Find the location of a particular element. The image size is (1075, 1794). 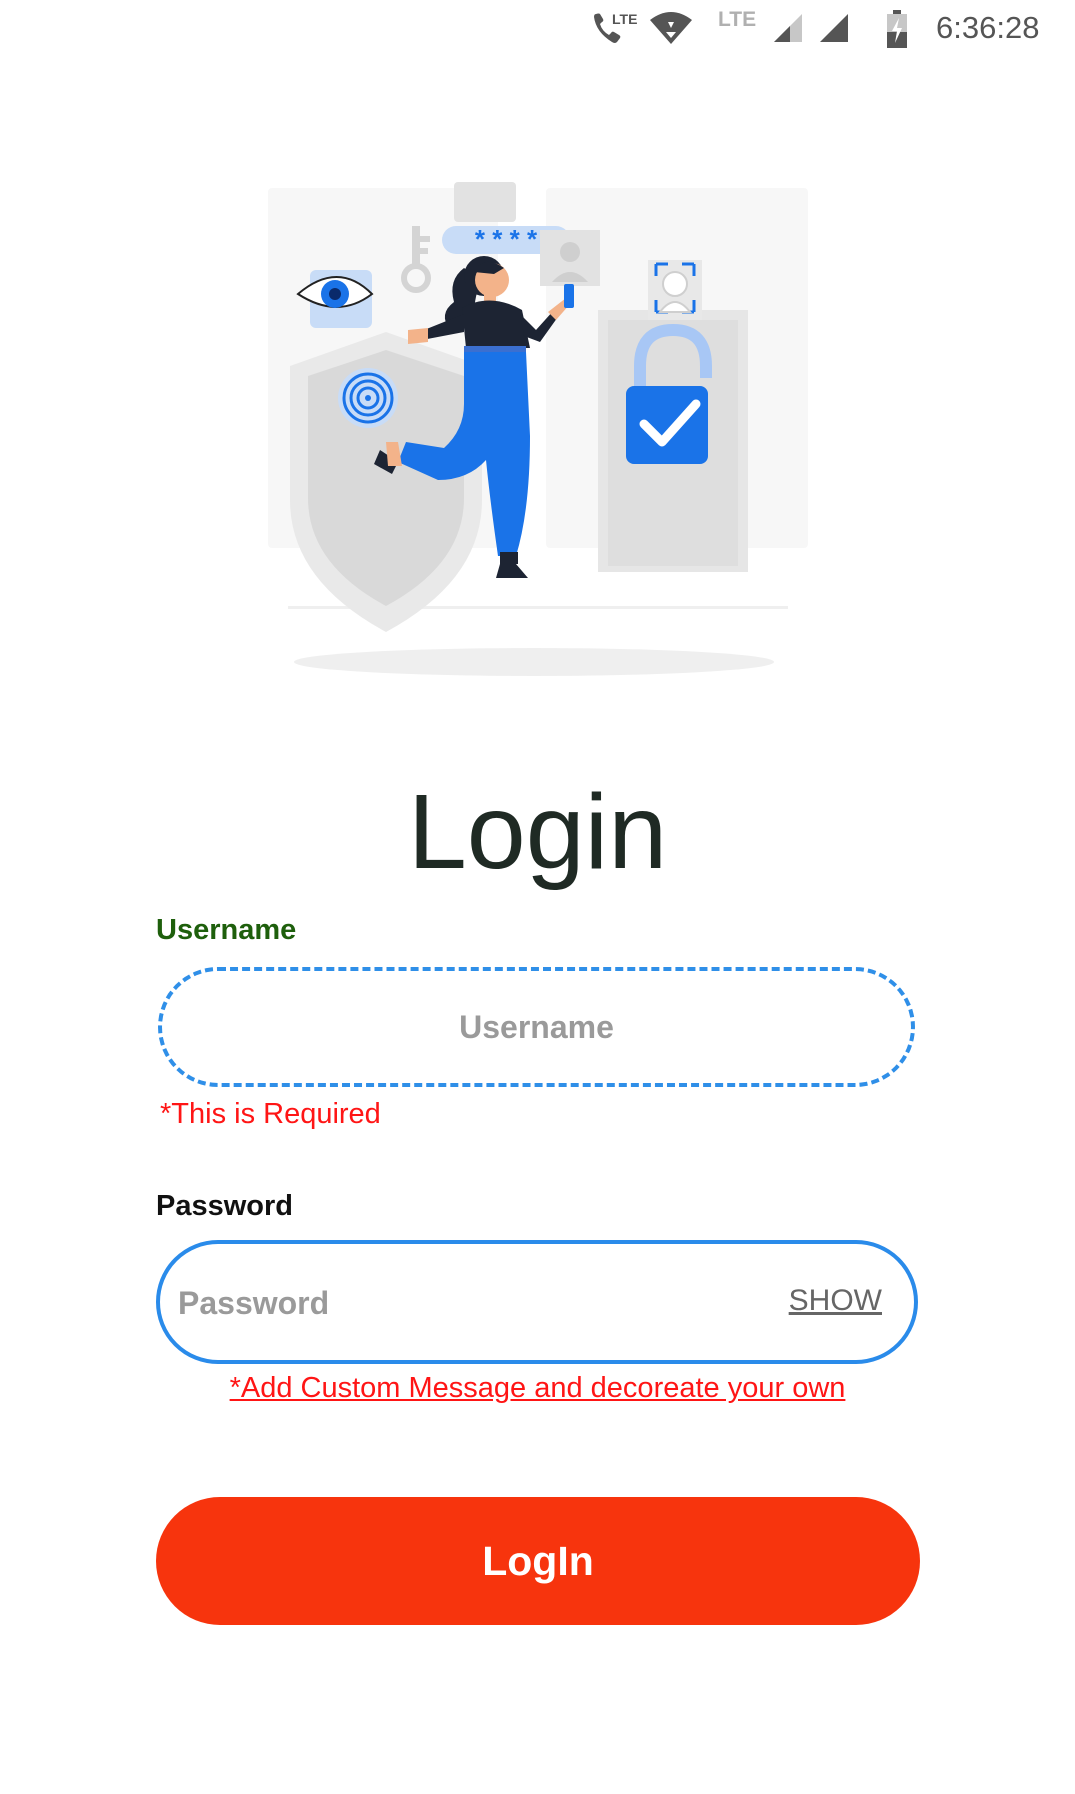

network-type-label: LTE is located at coordinates (737, 19).